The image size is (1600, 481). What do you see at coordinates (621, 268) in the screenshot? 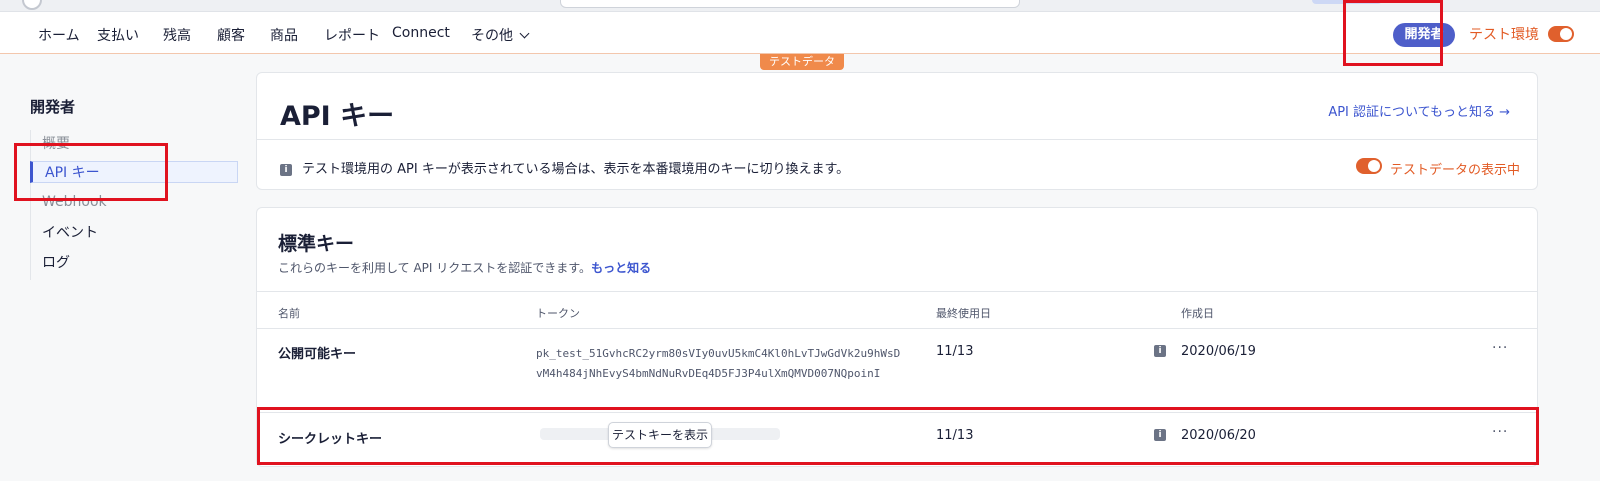
I see `learn-more-link: もっと知る` at bounding box center [621, 268].